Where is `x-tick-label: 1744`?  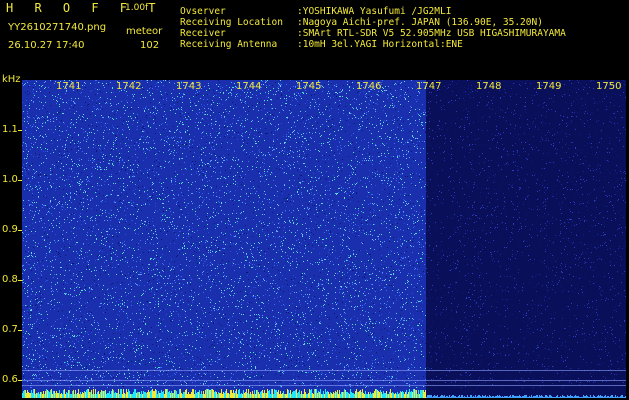
x-tick-label: 1744 is located at coordinates (249, 86).